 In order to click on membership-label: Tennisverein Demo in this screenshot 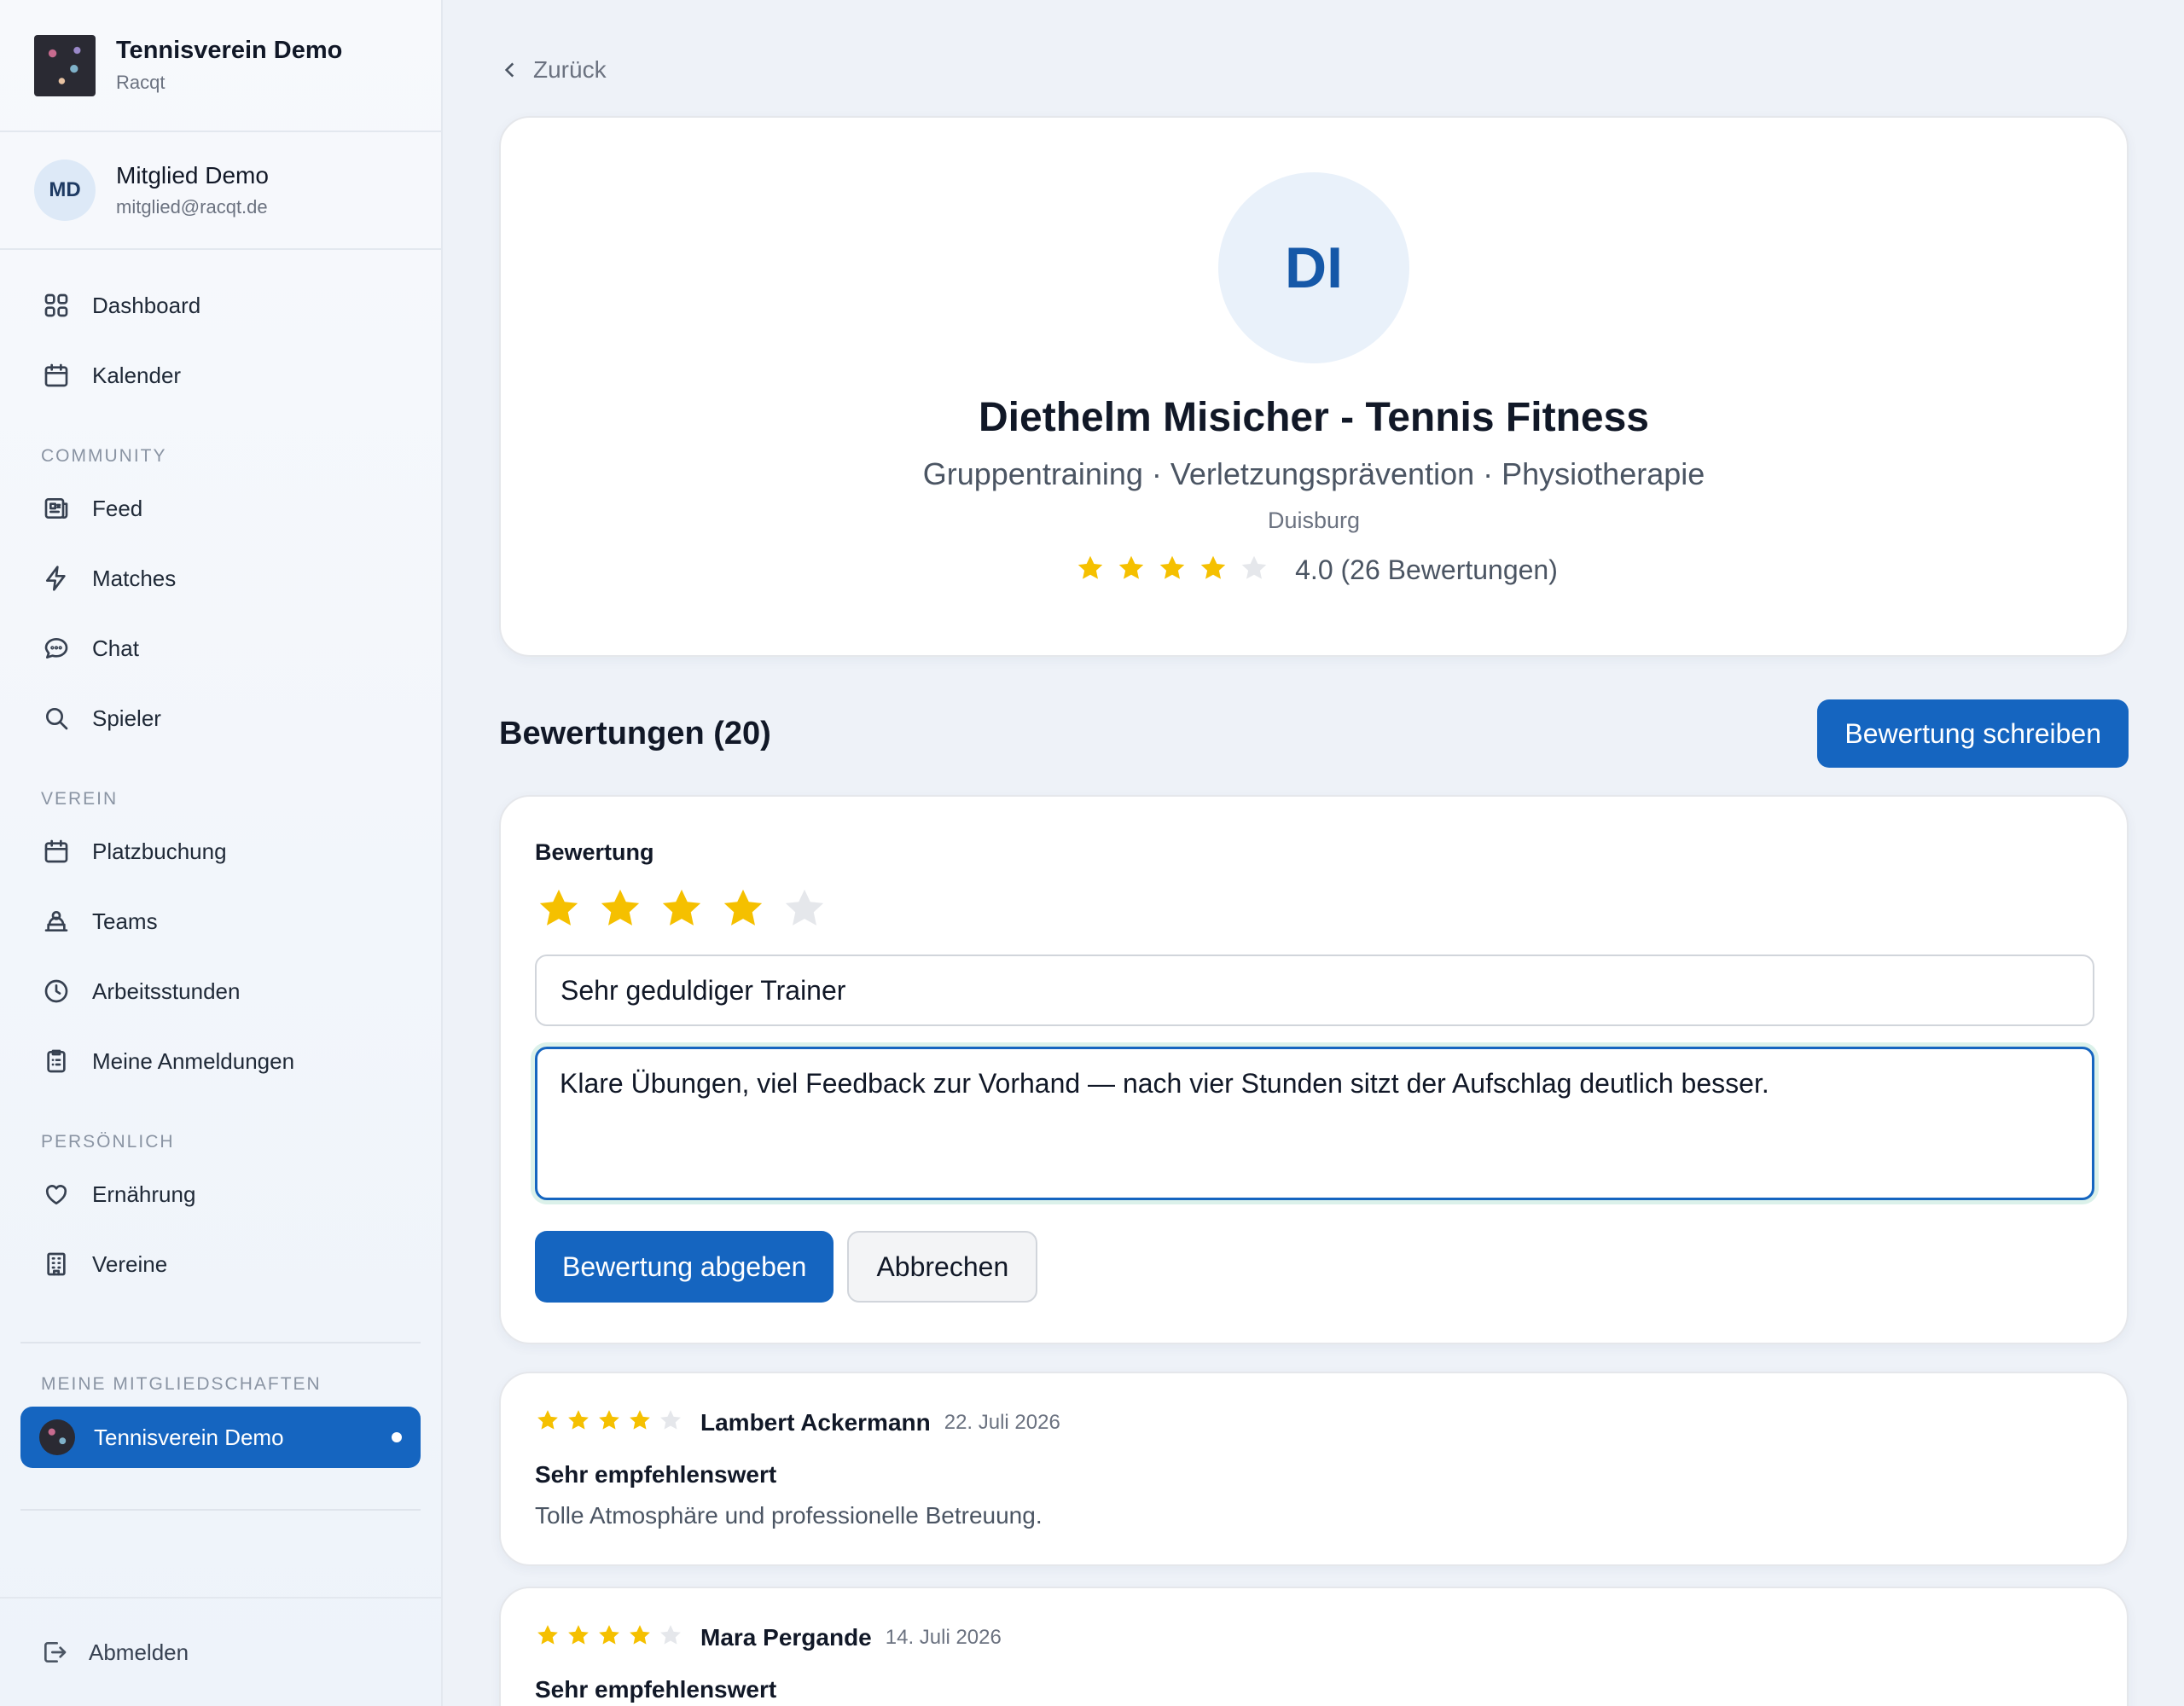, I will do `click(189, 1437)`.